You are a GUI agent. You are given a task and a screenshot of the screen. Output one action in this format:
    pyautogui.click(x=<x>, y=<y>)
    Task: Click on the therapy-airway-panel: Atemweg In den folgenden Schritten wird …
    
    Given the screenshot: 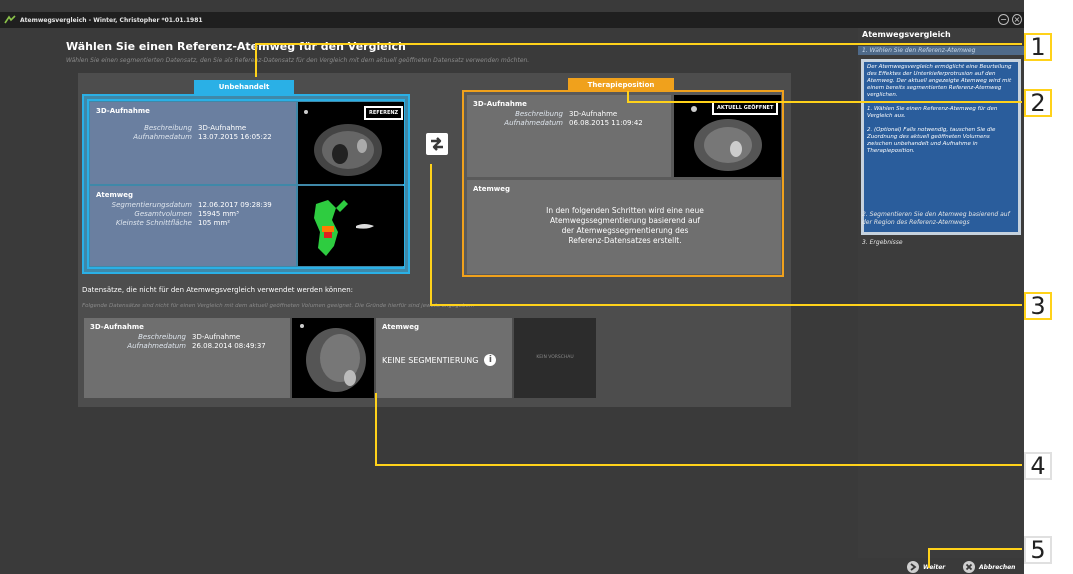 What is the action you would take?
    pyautogui.click(x=624, y=227)
    